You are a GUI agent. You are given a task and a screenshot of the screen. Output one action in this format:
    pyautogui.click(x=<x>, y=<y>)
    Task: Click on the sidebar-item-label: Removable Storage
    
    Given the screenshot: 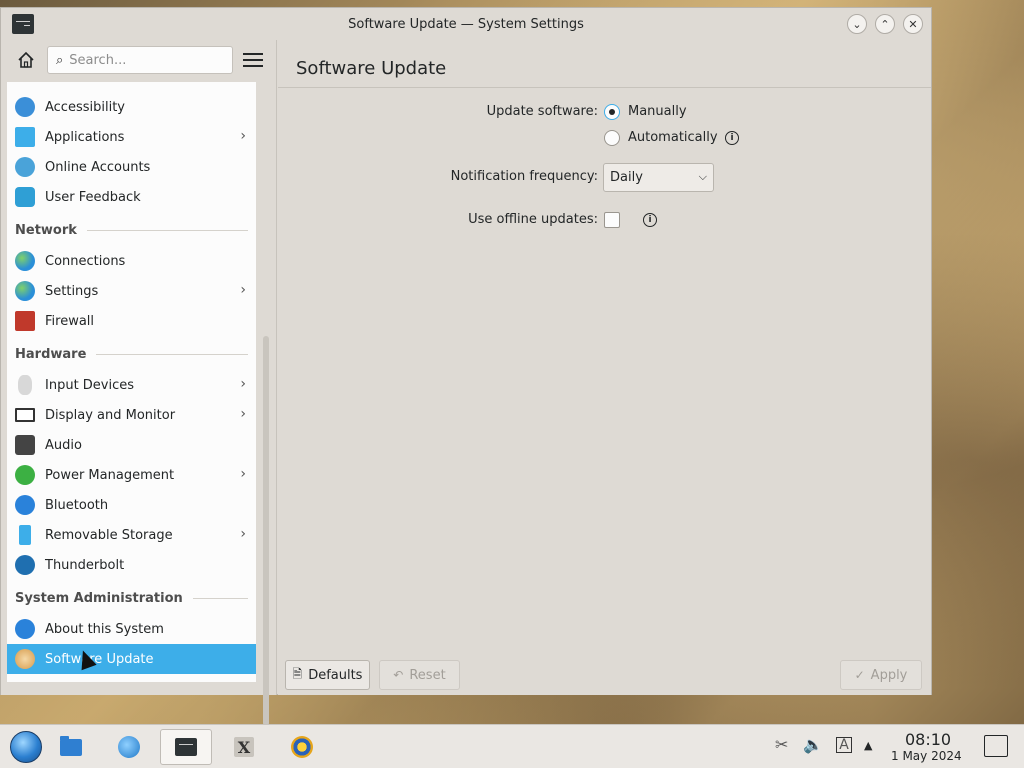 What is the action you would take?
    pyautogui.click(x=109, y=535)
    